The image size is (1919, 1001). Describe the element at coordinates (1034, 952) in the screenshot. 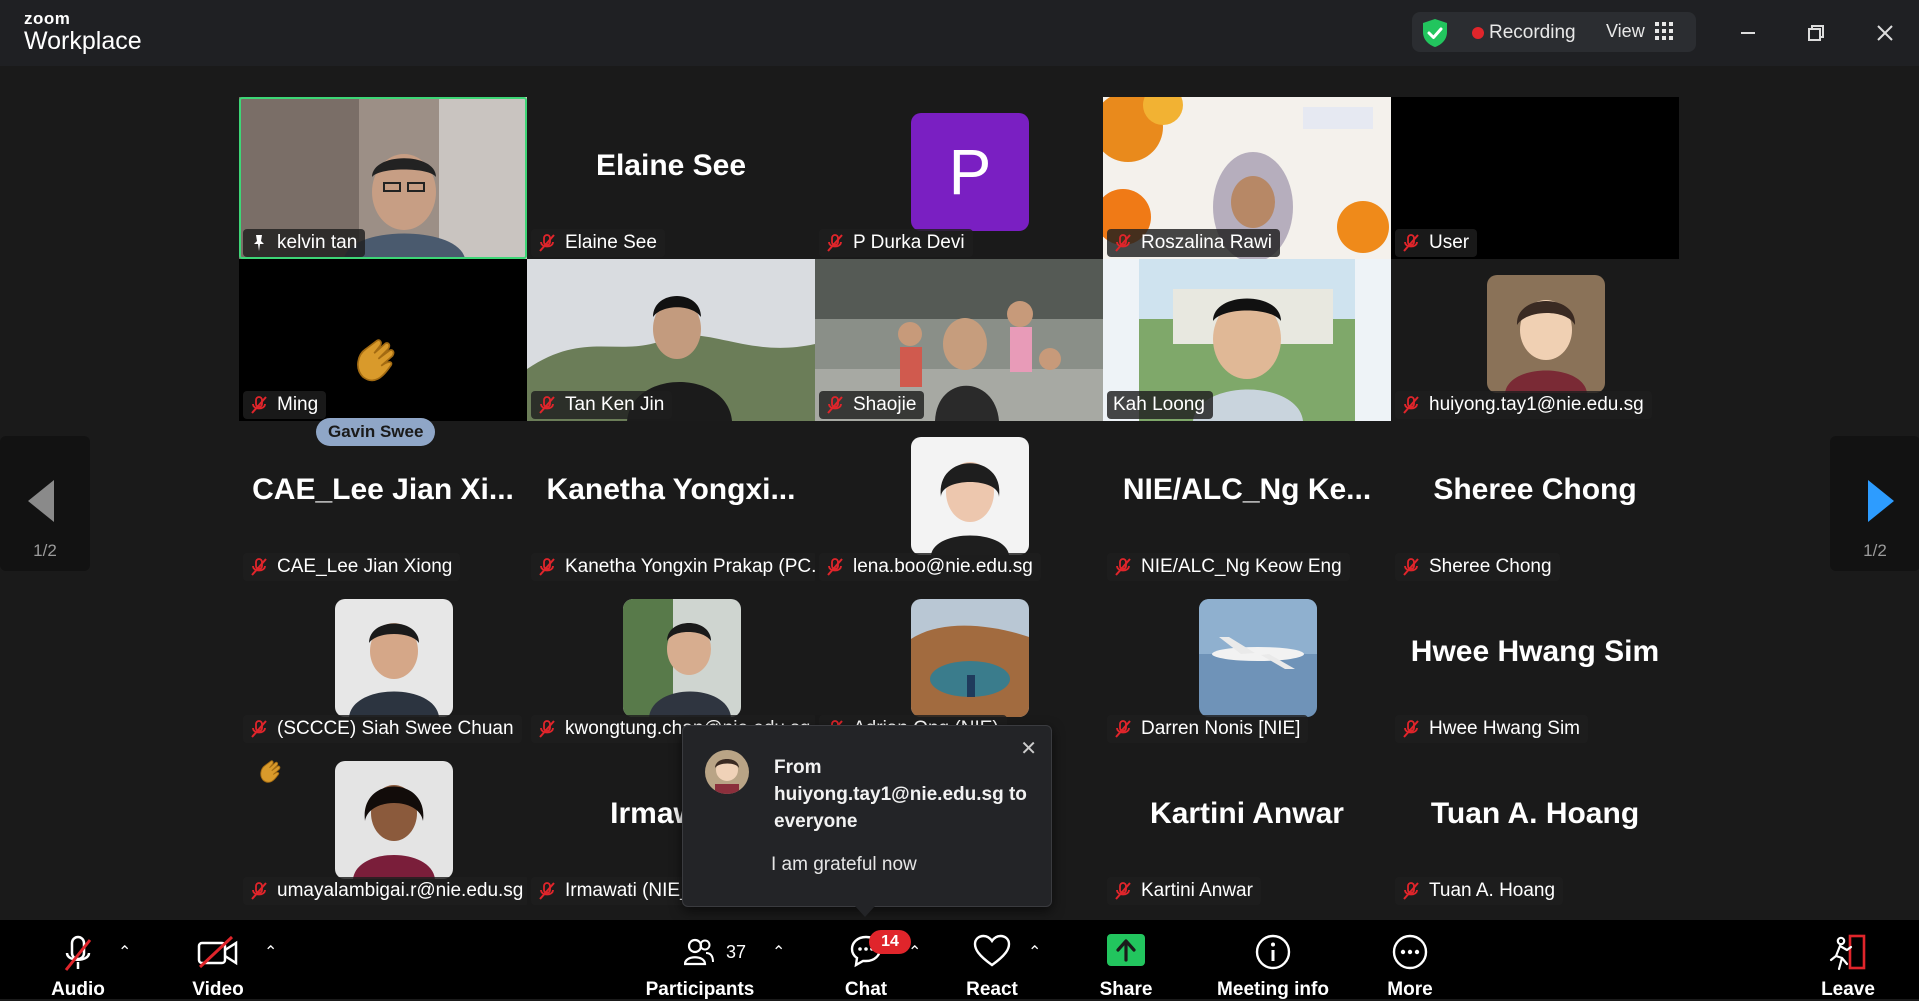

I see `react-options-caret: ⌃` at that location.